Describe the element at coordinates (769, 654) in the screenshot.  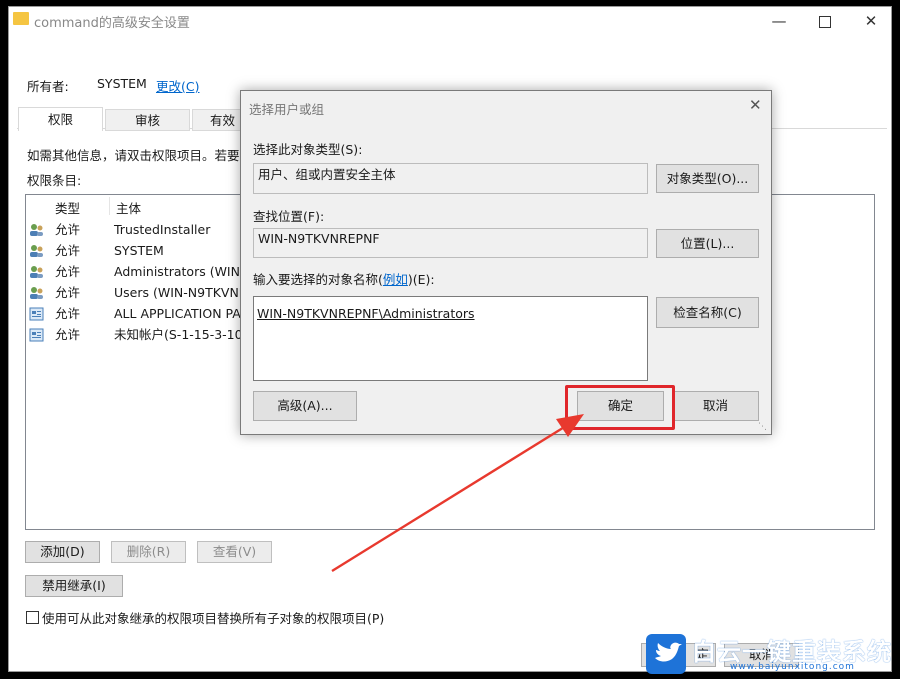
I see `watermark: 白云一键重装系统 www.baiyunxitong.com` at that location.